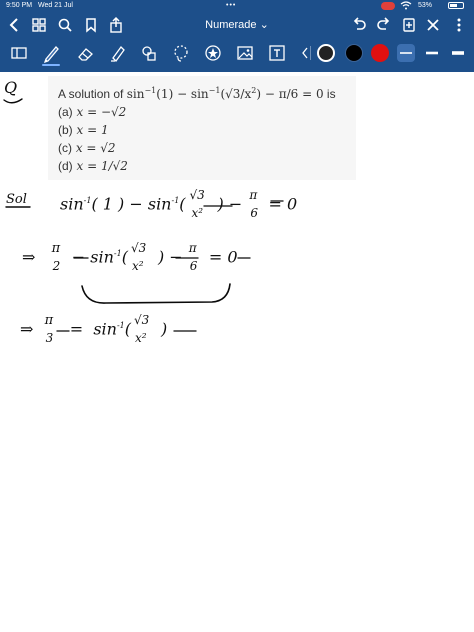 The width and height of the screenshot is (474, 632). Describe the element at coordinates (310, 53) in the screenshot. I see `toolbar-divider` at that location.